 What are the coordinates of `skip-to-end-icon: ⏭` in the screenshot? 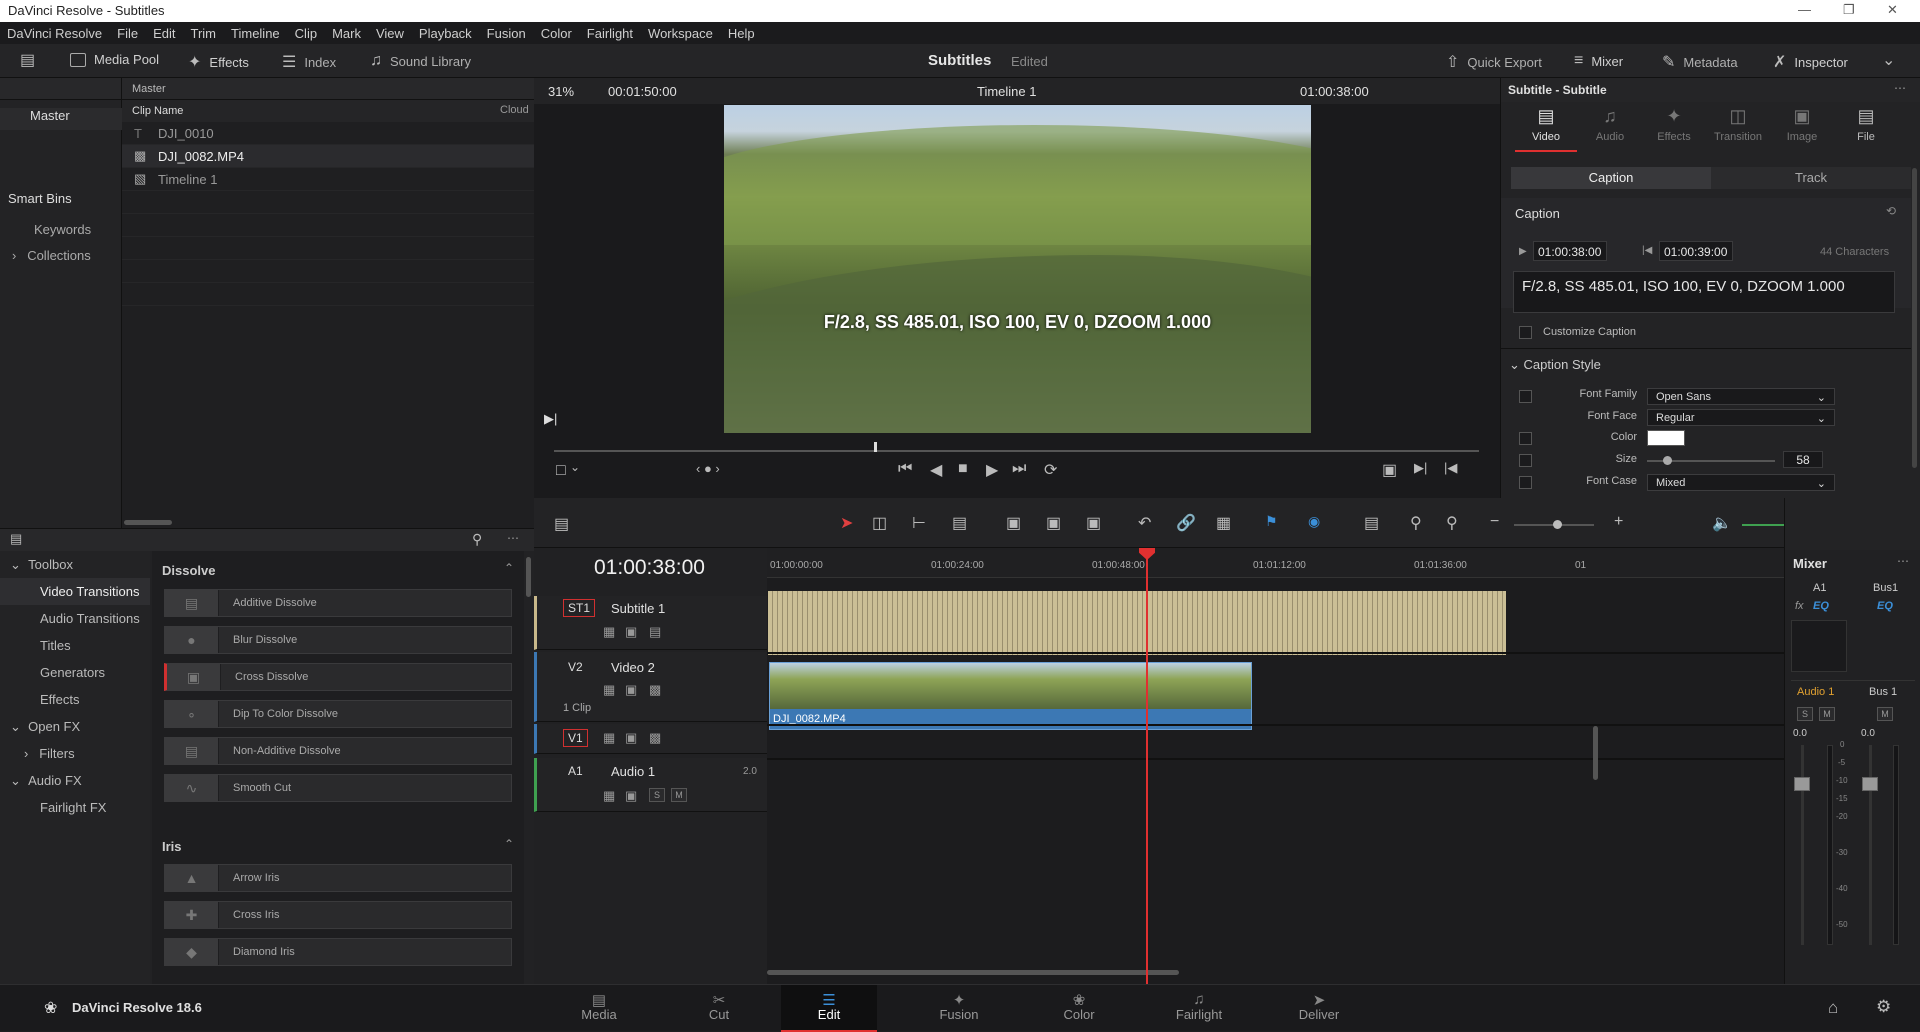 It's located at (1019, 469).